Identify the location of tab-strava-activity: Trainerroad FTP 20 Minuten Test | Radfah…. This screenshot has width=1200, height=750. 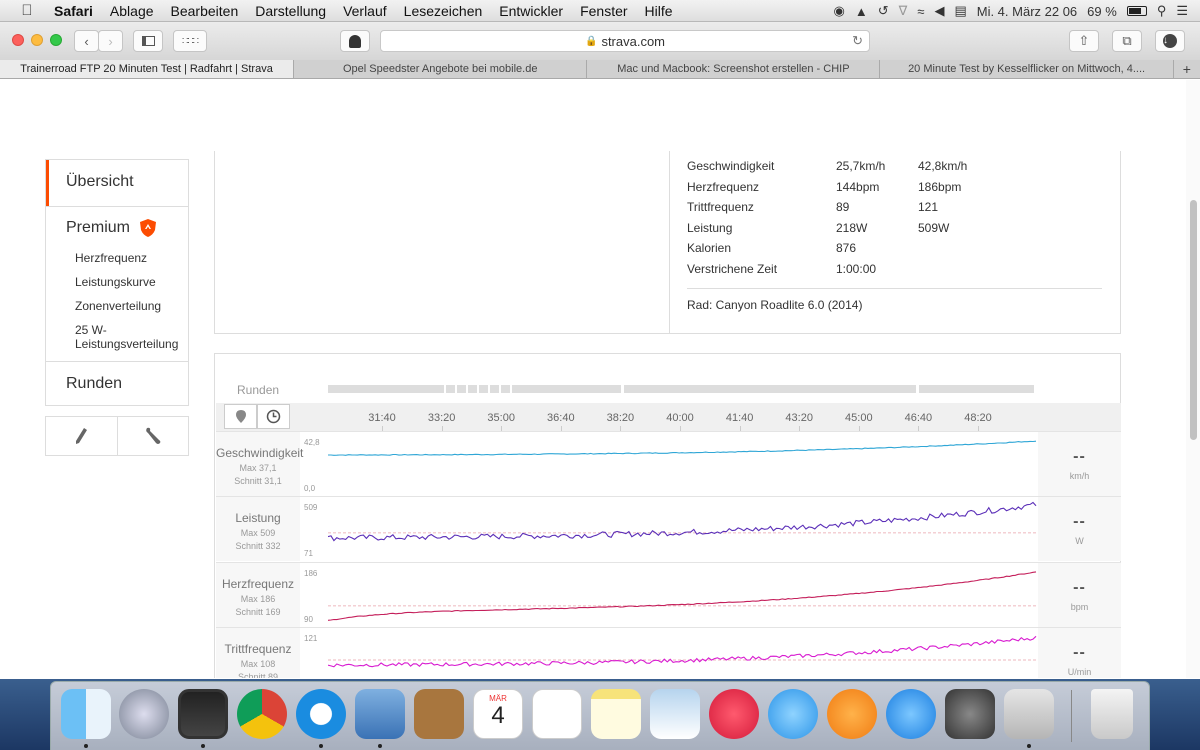
(147, 69).